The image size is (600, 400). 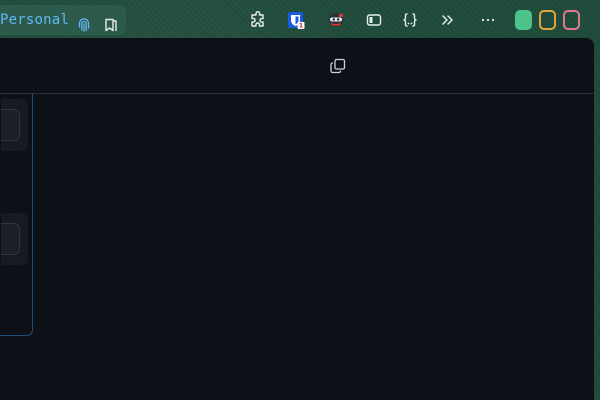 What do you see at coordinates (338, 66) in the screenshot?
I see `copy-icon` at bounding box center [338, 66].